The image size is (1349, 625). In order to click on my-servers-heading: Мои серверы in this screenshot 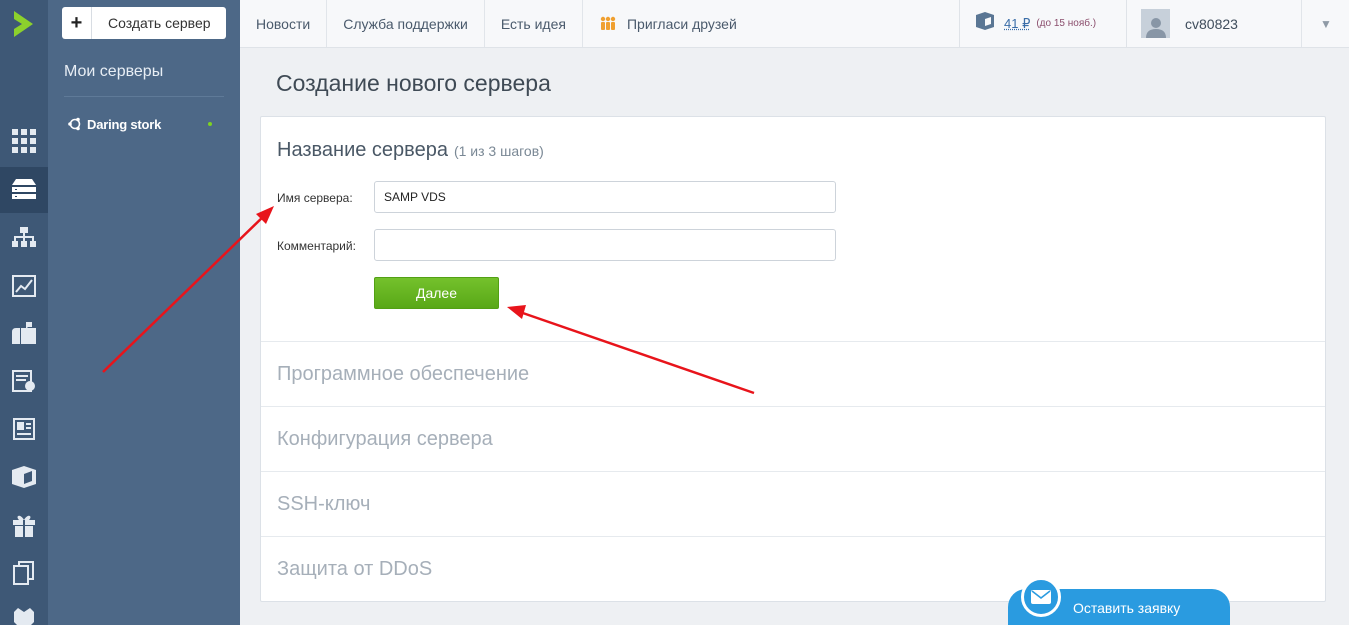, I will do `click(114, 71)`.